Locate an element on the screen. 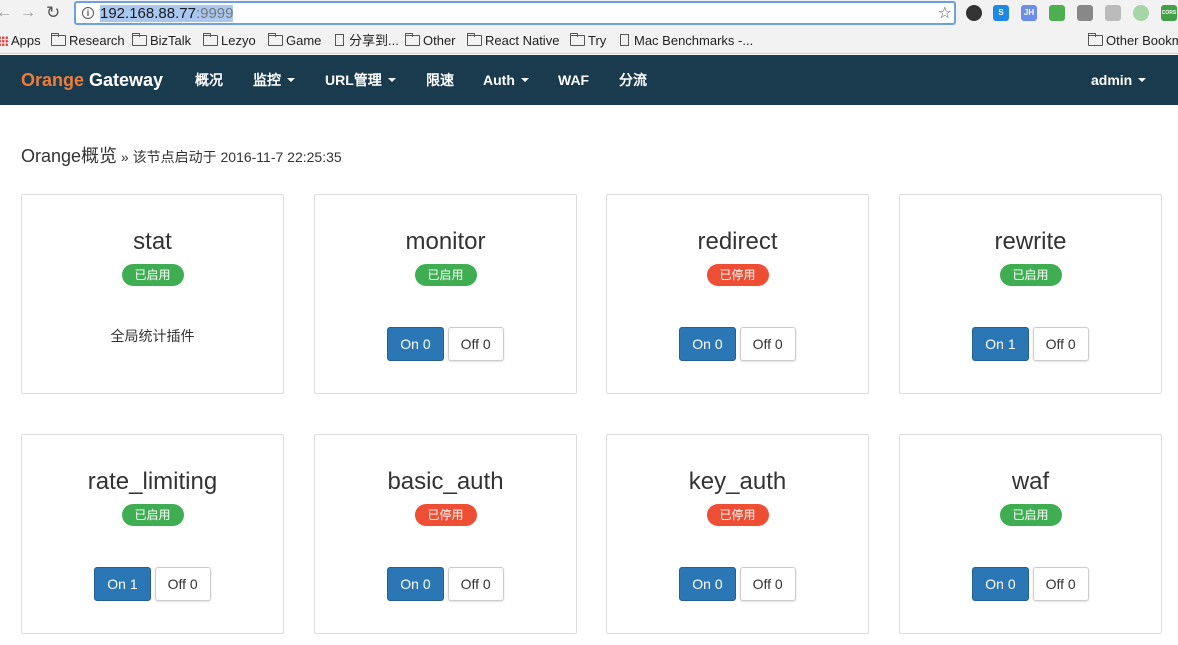  browser-toolbar: ← → ↻ i 192.168.88.77:9999 ☆ S JH CORS is located at coordinates (589, 14).